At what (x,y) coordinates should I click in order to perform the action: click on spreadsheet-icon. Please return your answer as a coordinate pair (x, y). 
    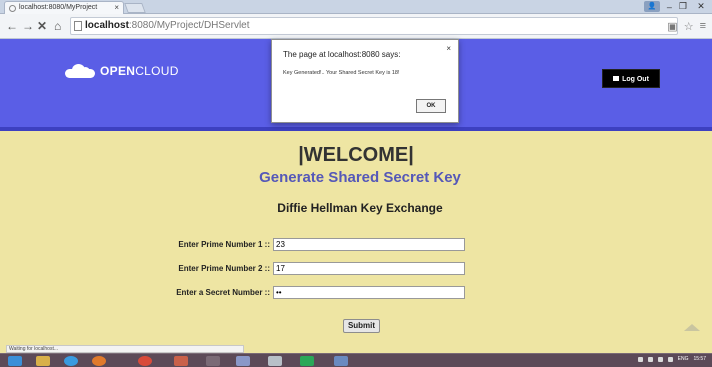
    Looking at the image, I should click on (307, 361).